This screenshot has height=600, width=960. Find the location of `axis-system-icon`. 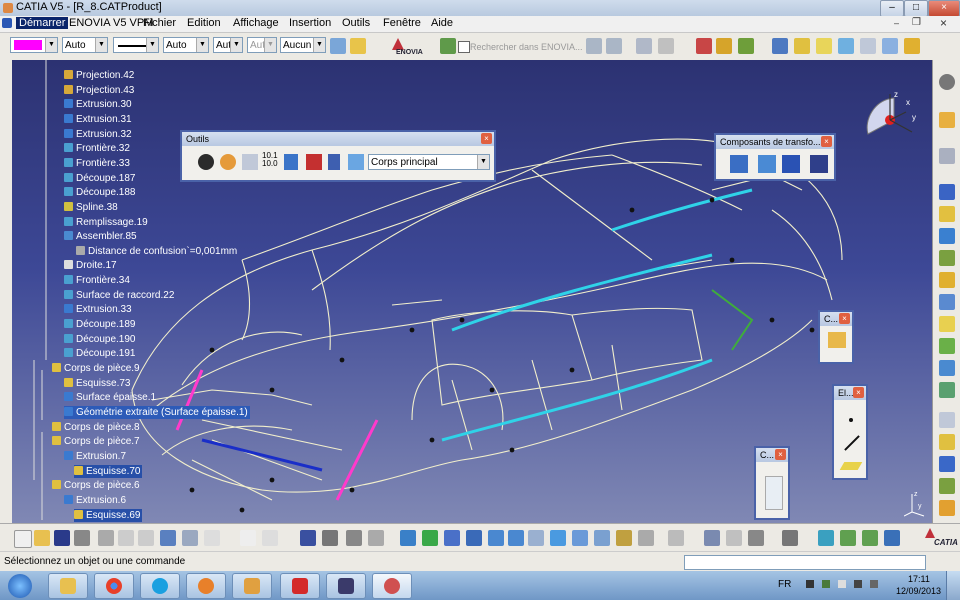

axis-system-icon is located at coordinates (250, 162).